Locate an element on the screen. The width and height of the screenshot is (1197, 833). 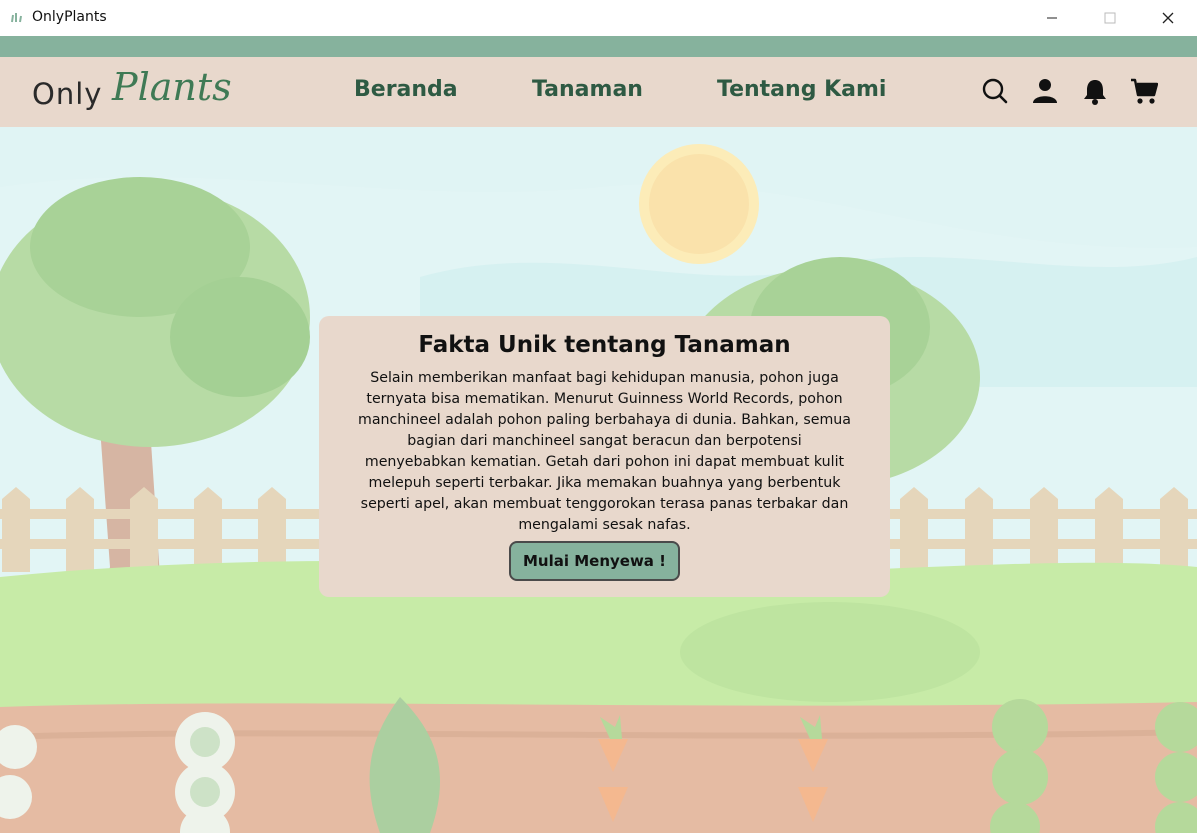
search-icon is located at coordinates (995, 91).